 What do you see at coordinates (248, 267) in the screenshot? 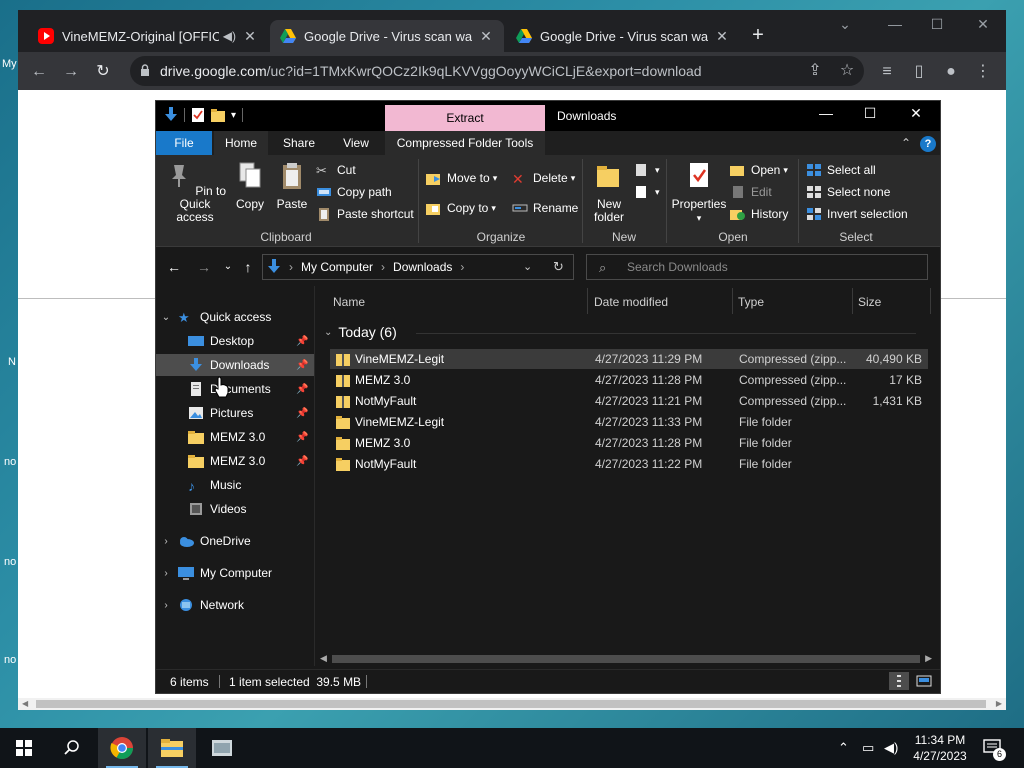
I see `up-icon: ↑` at bounding box center [248, 267].